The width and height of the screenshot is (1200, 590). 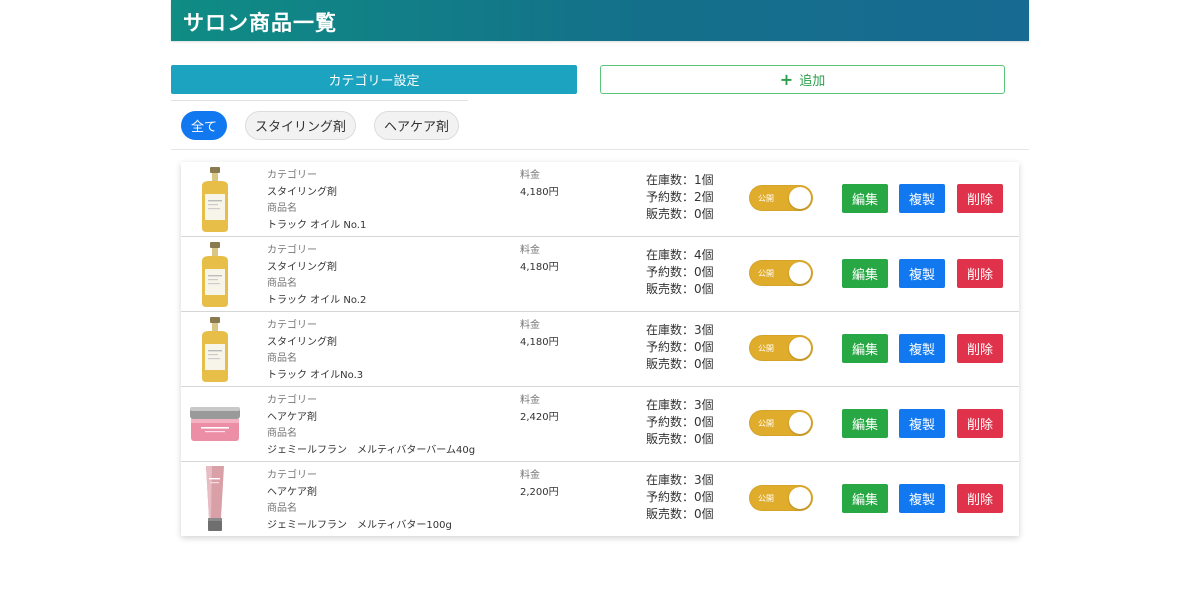 I want to click on add-product-button: + 追加, so click(x=802, y=79).